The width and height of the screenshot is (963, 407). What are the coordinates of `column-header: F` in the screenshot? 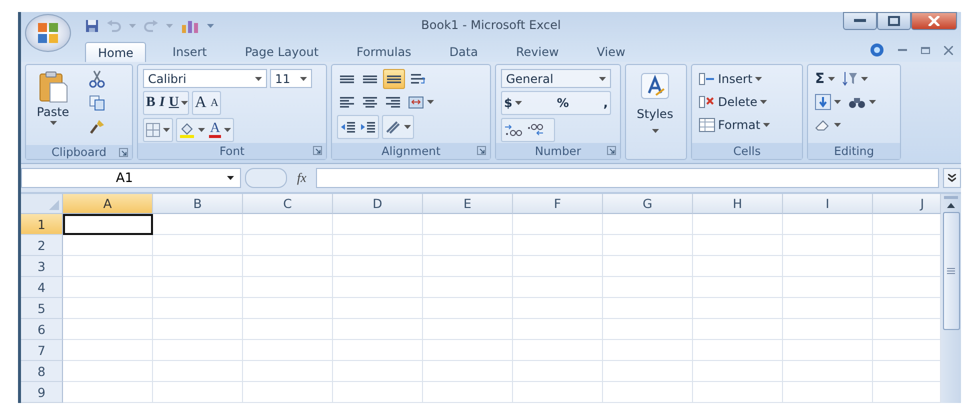 It's located at (558, 204).